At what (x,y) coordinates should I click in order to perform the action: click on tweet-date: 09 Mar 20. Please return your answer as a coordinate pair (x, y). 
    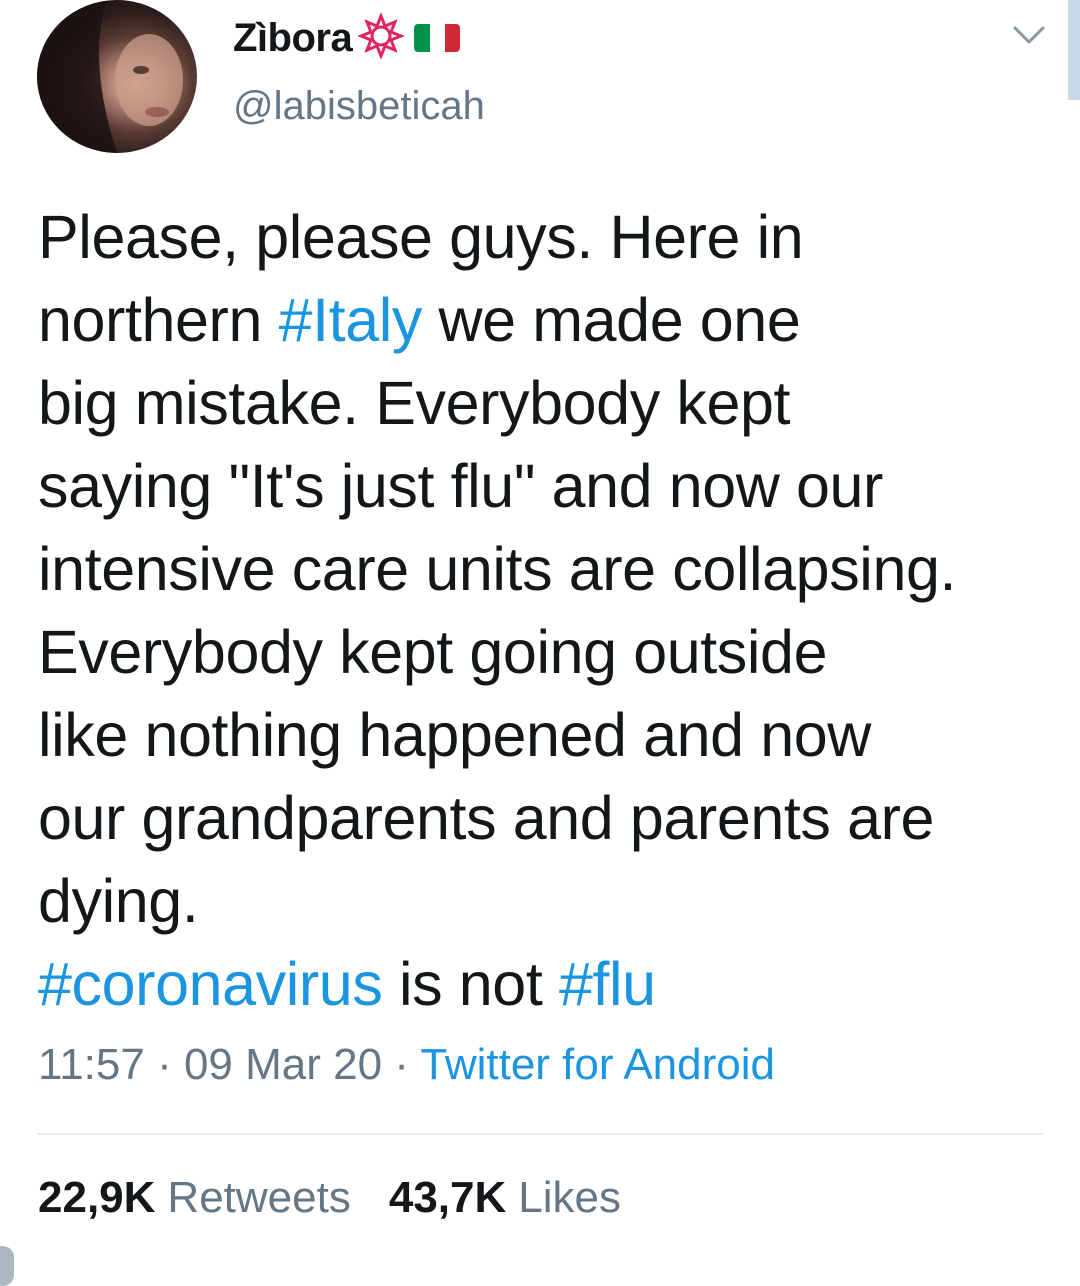
    Looking at the image, I should click on (283, 1064).